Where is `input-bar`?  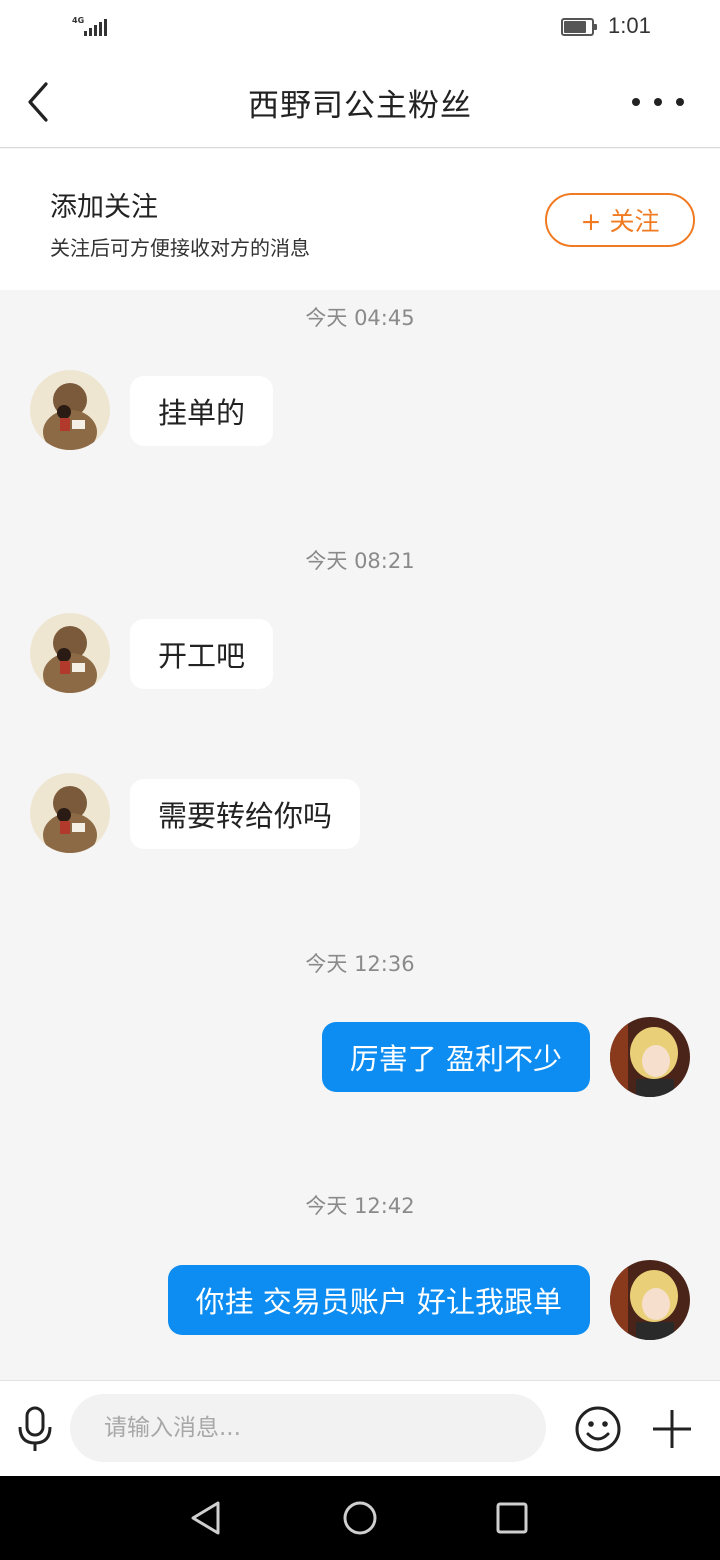
input-bar is located at coordinates (360, 1428).